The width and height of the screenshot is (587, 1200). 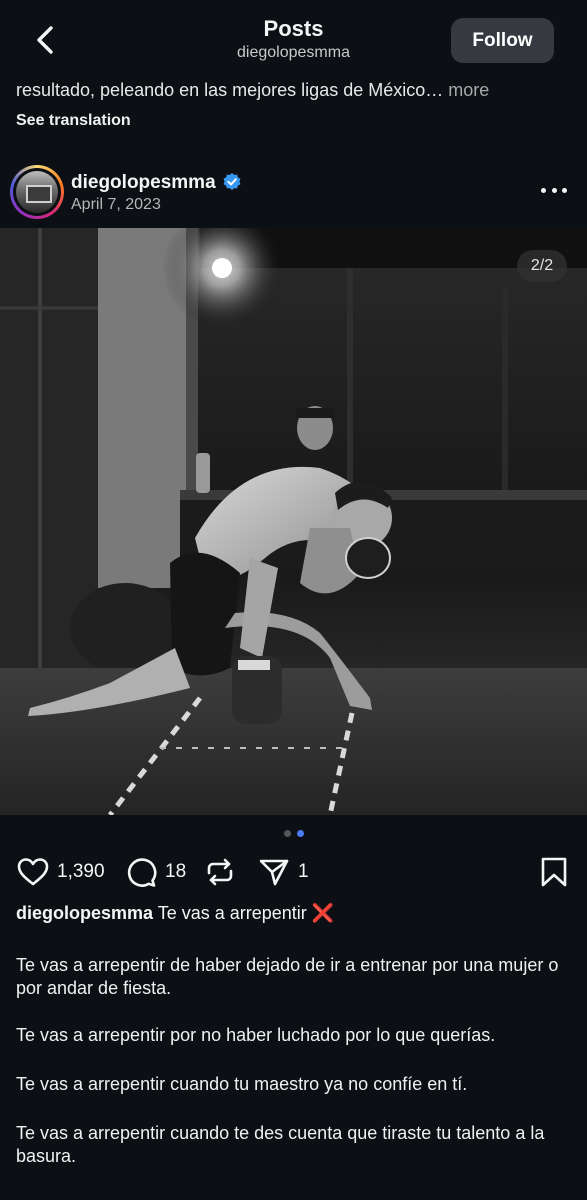 What do you see at coordinates (502, 40) in the screenshot?
I see `follow-button: Follow` at bounding box center [502, 40].